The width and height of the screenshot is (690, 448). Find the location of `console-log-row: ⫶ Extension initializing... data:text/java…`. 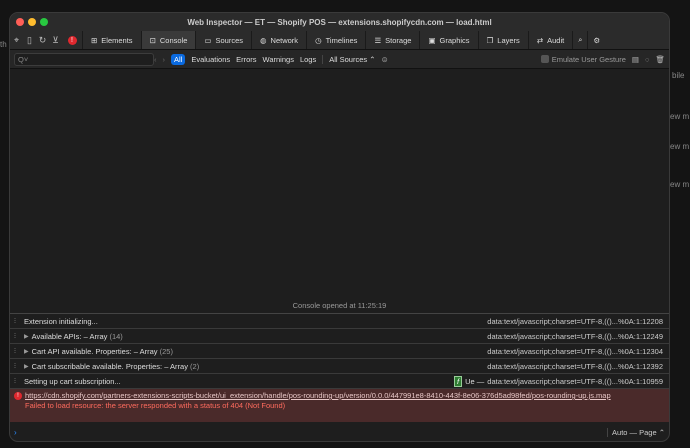

console-log-row: ⫶ Extension initializing... data:text/java… is located at coordinates (339, 321).